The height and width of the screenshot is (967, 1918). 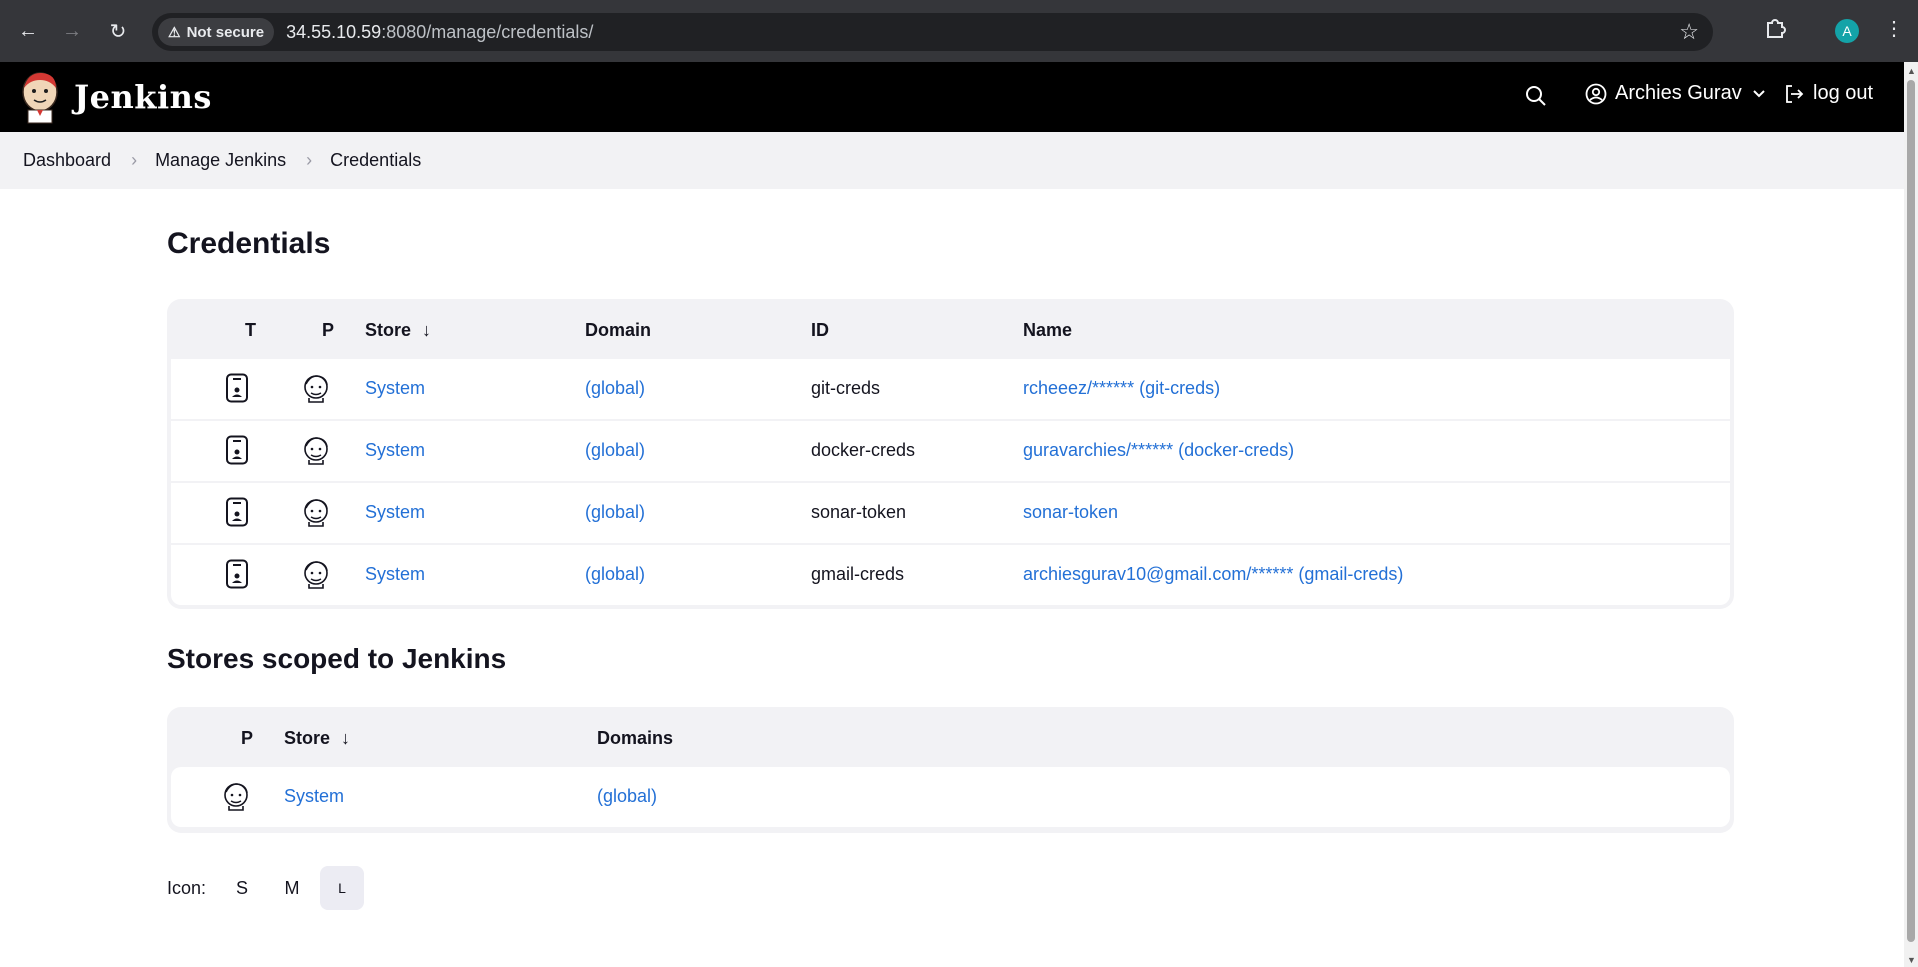 What do you see at coordinates (952, 160) in the screenshot?
I see `breadcrumb: Dashboard › Manage Jenkins › Credentials` at bounding box center [952, 160].